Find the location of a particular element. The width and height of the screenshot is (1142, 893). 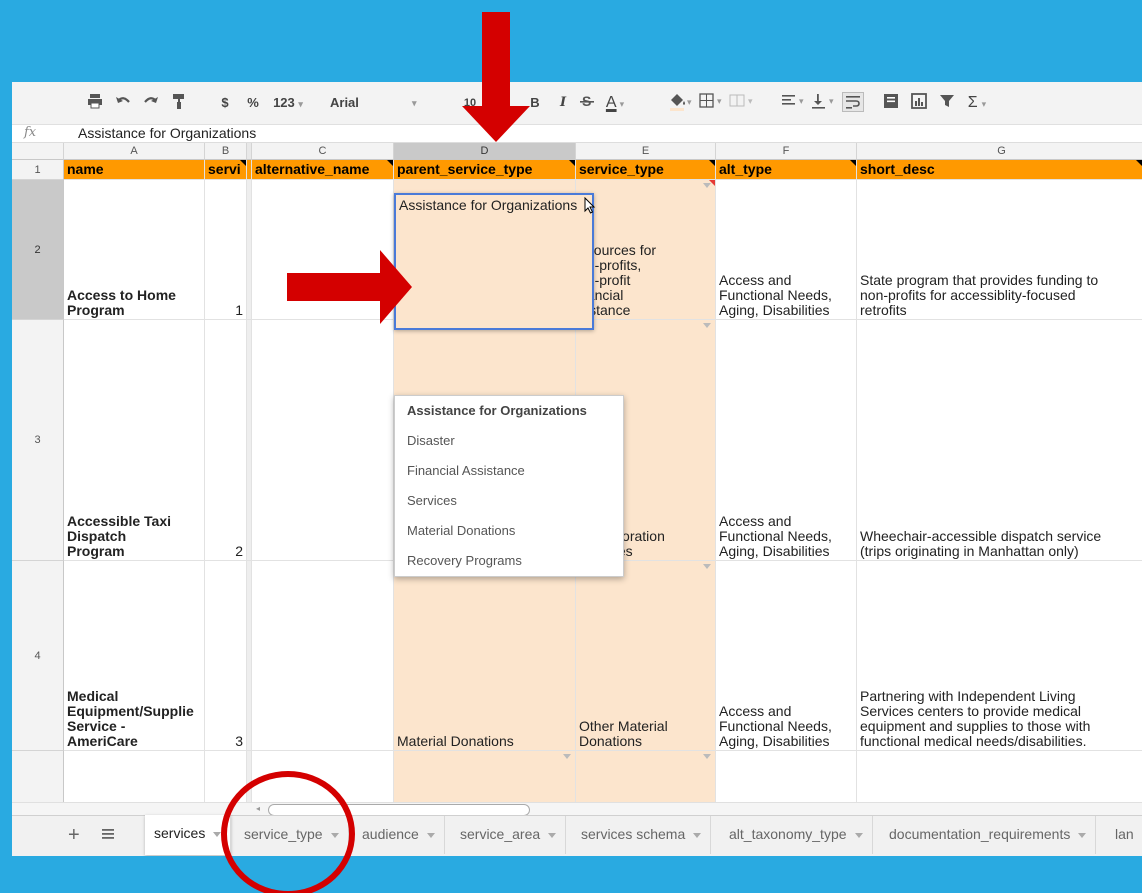

circle-annotation is located at coordinates (288, 832).